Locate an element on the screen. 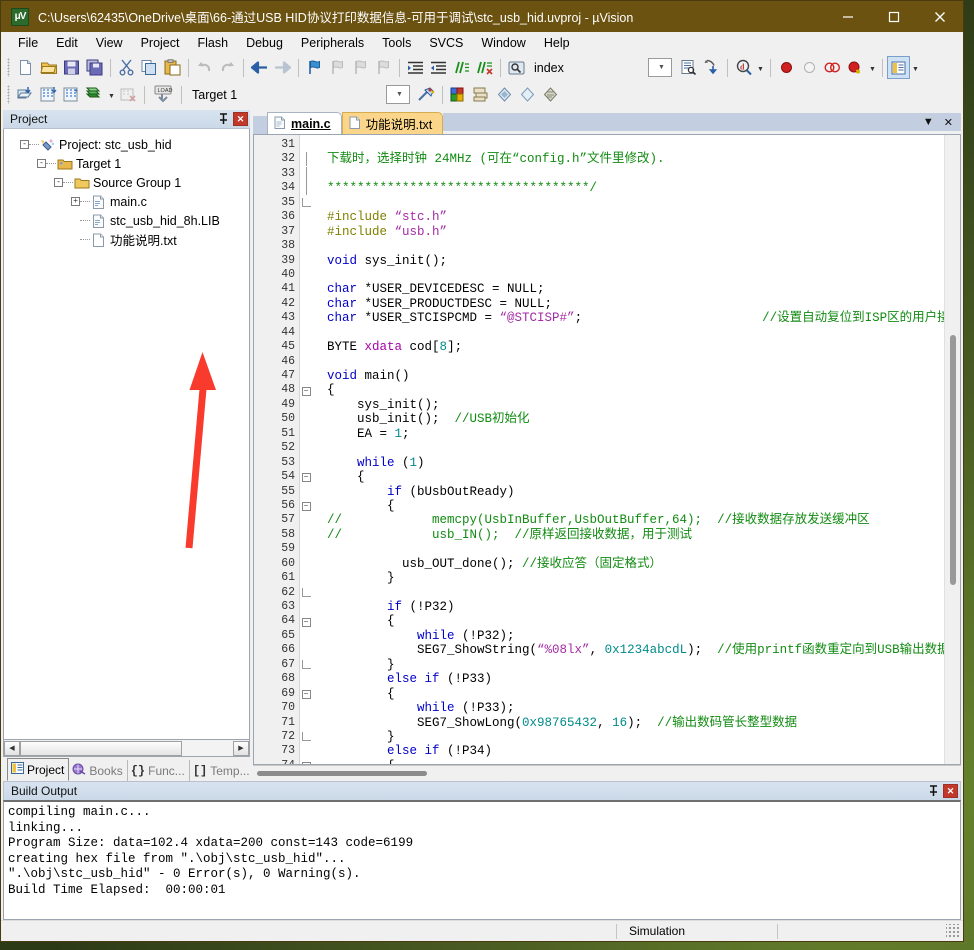  source-browse-icon is located at coordinates (527, 94).